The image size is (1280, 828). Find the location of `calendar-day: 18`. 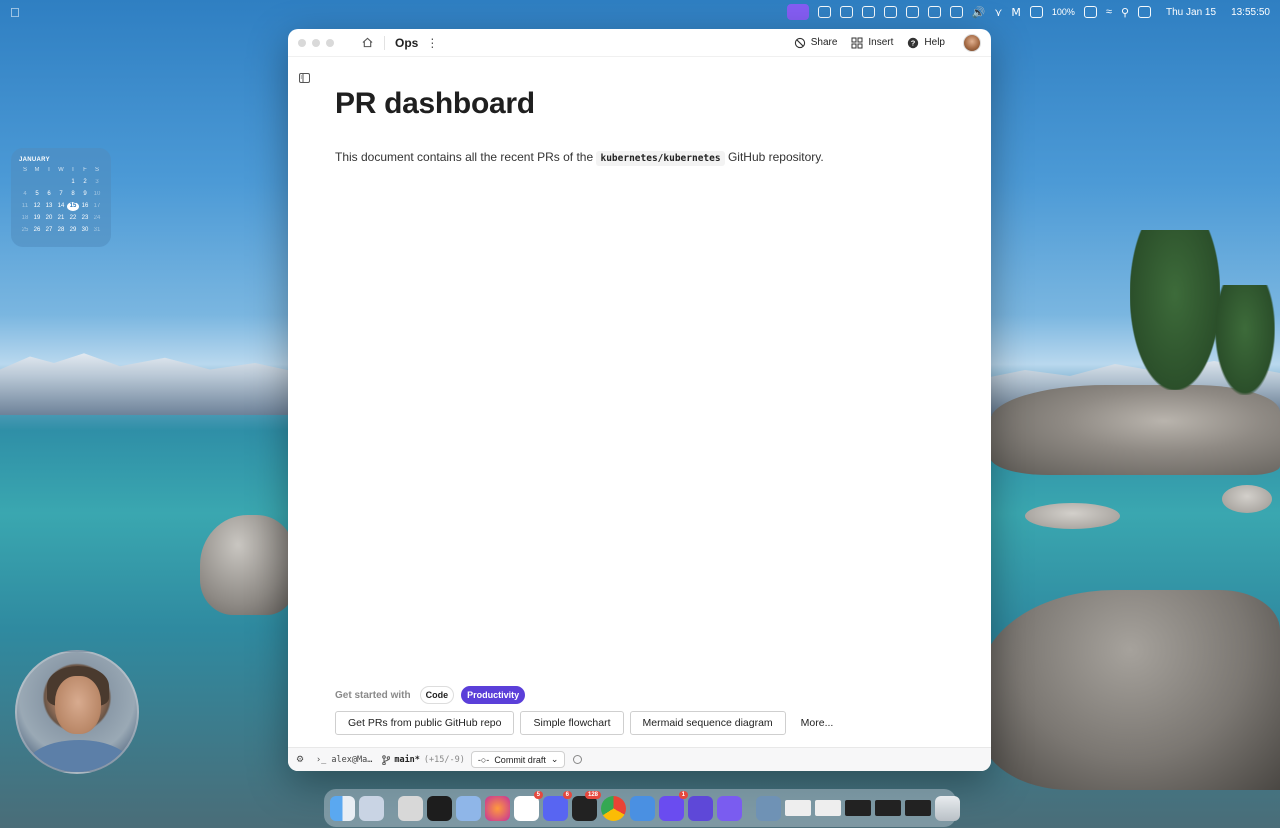

calendar-day: 18 is located at coordinates (25, 218).